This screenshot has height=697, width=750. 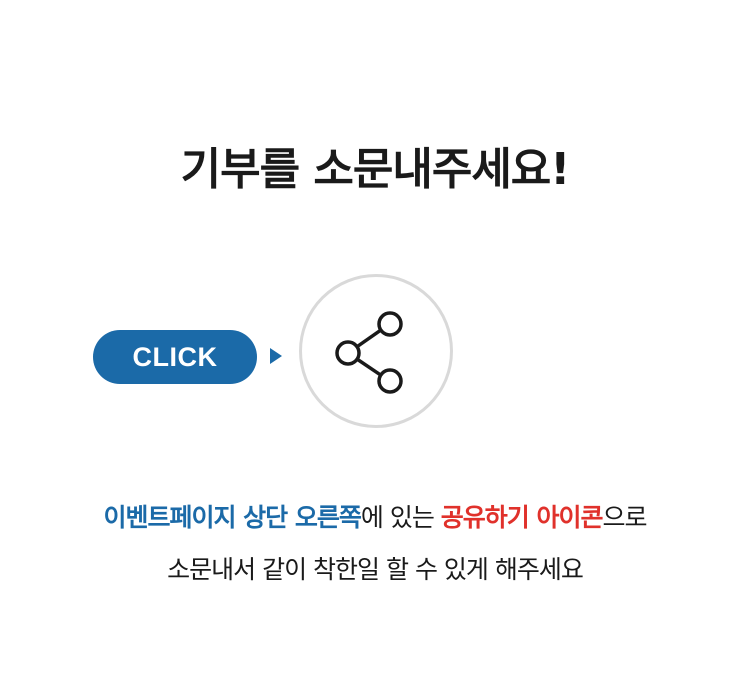 I want to click on arrow-right-icon, so click(x=276, y=356).